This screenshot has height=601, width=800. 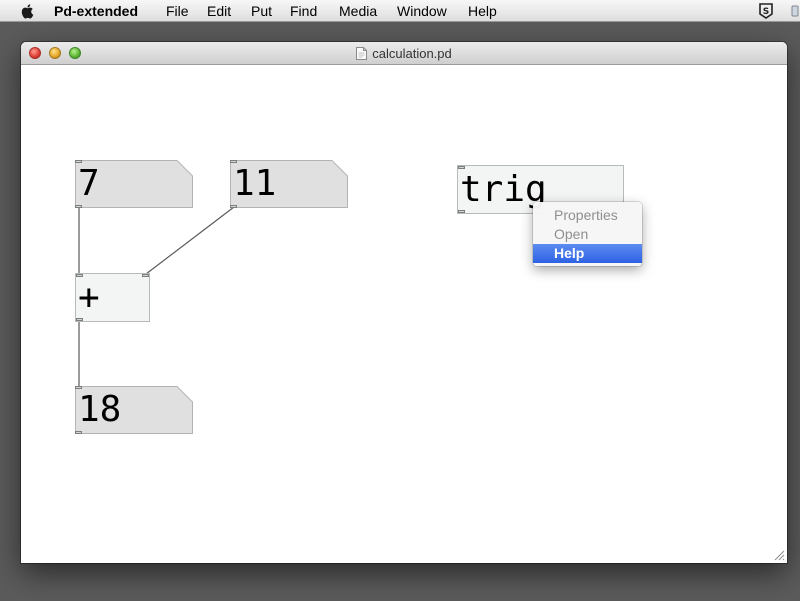 I want to click on plus-object-right-inlet, so click(x=145, y=275).